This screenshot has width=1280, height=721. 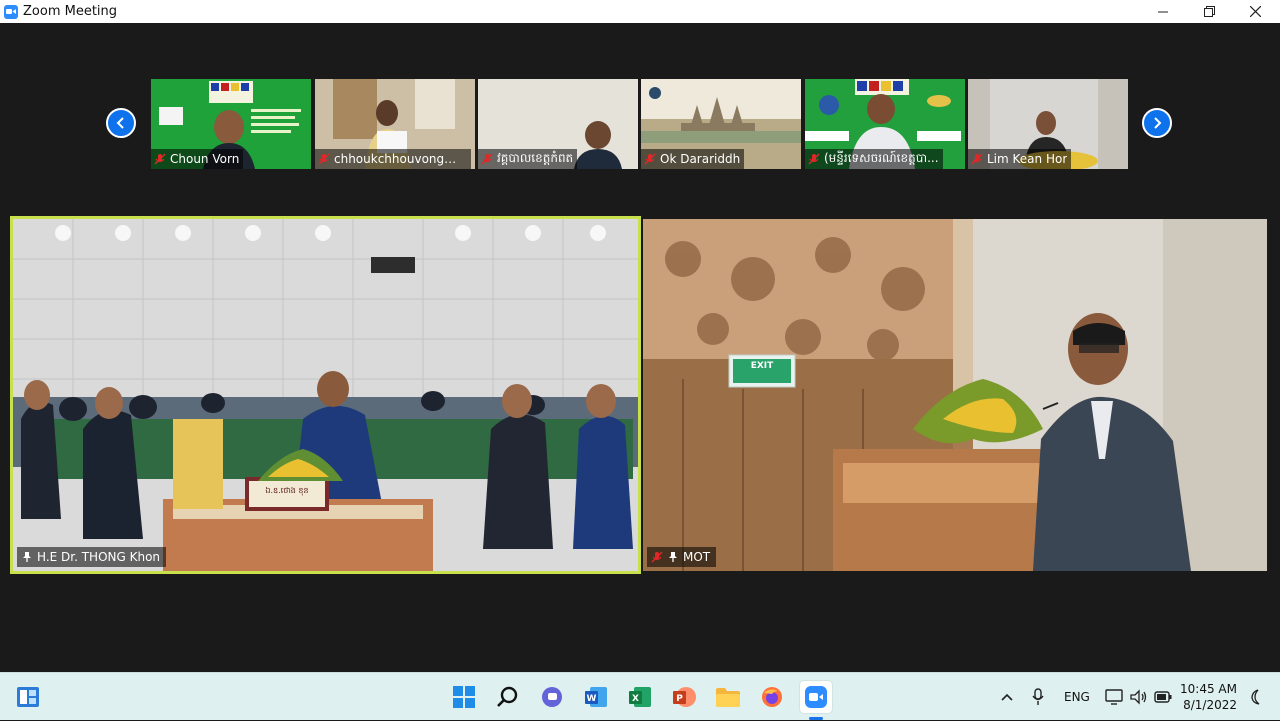 I want to click on powerpoint-icon: P, so click(x=684, y=697).